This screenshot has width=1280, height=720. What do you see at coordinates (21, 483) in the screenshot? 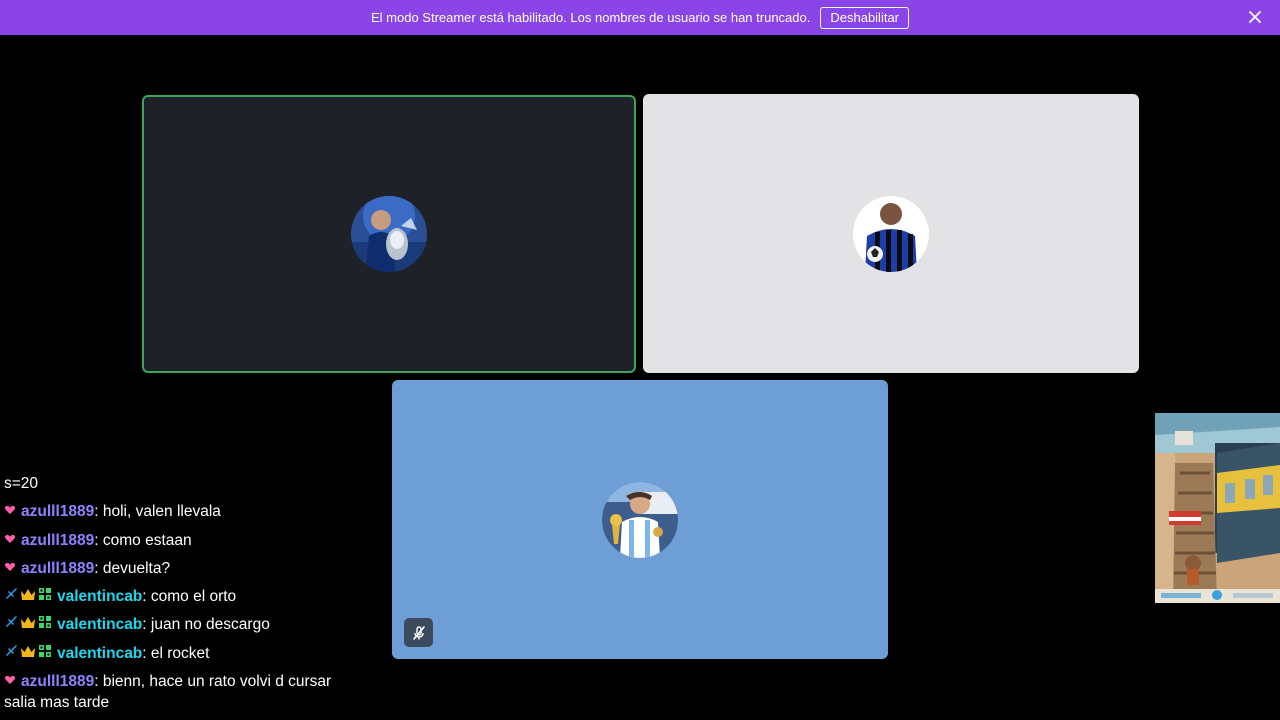
I see `chat-message-text: s=20` at bounding box center [21, 483].